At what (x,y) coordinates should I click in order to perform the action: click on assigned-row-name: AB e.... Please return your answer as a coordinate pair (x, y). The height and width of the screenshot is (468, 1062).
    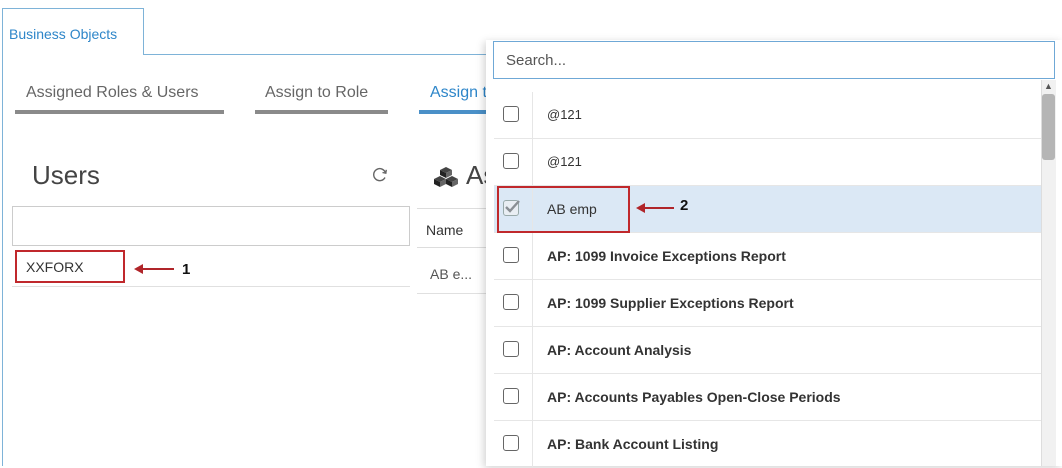
    Looking at the image, I should click on (451, 274).